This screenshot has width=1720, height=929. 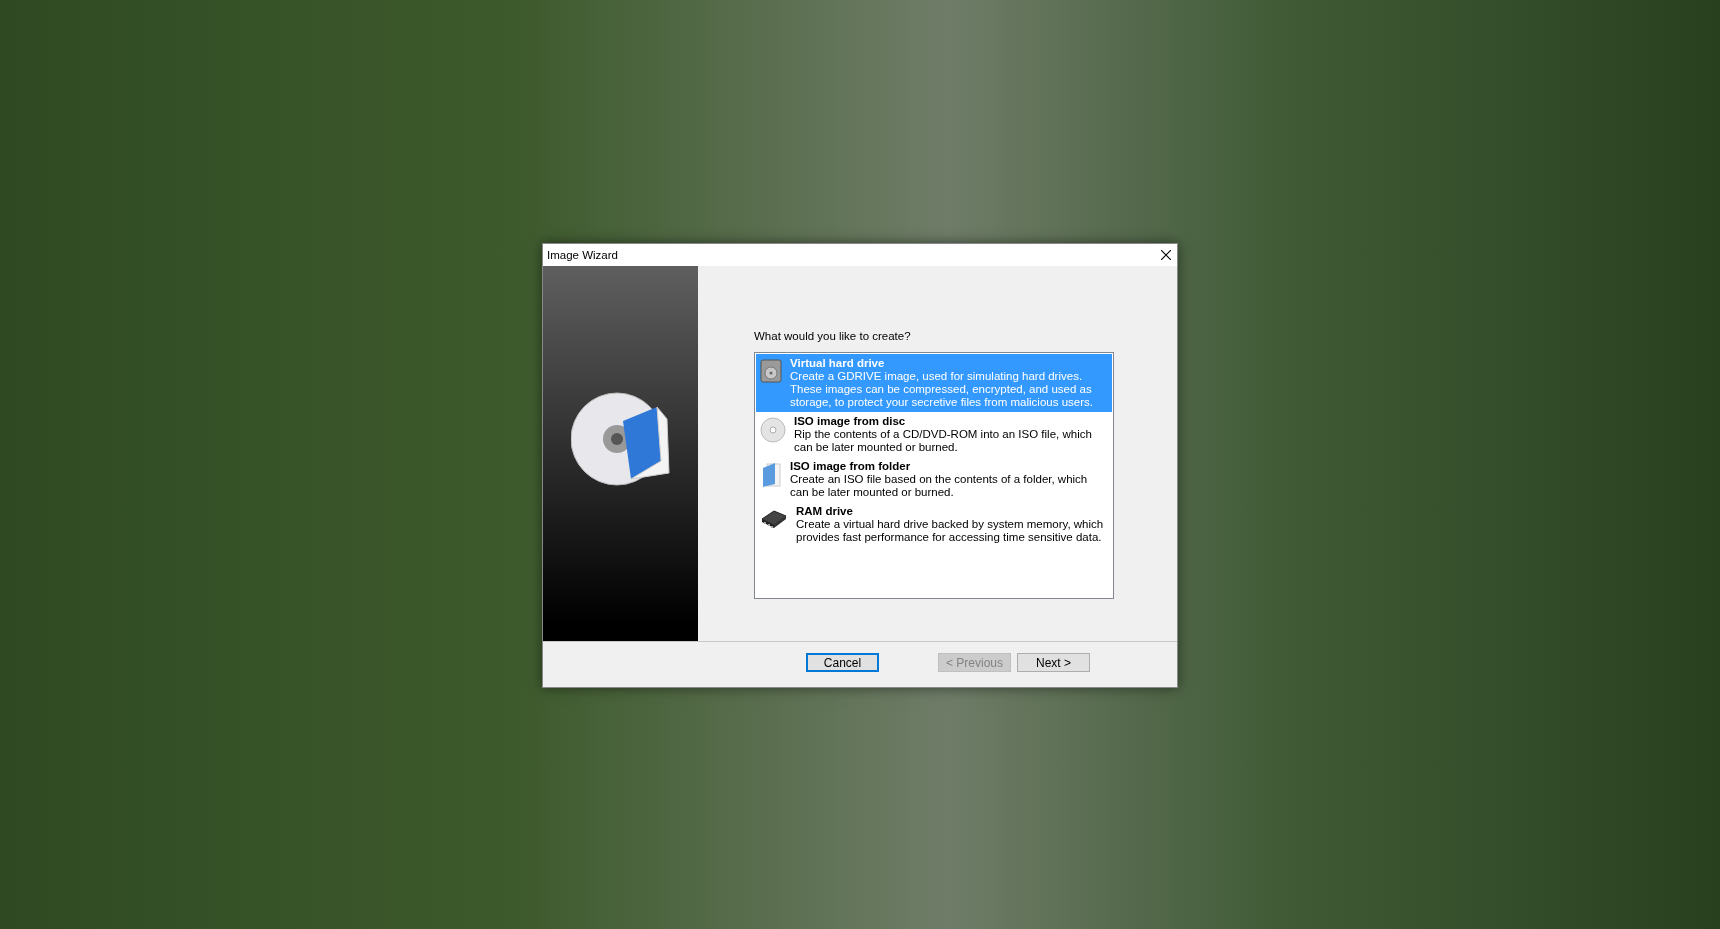 What do you see at coordinates (942, 389) in the screenshot?
I see `option-description: Create a GDRIVE image, used for simulating hard drives. These images can be compressed, encrypted, and used as storage, to protect your secretive files from malicious users.` at bounding box center [942, 389].